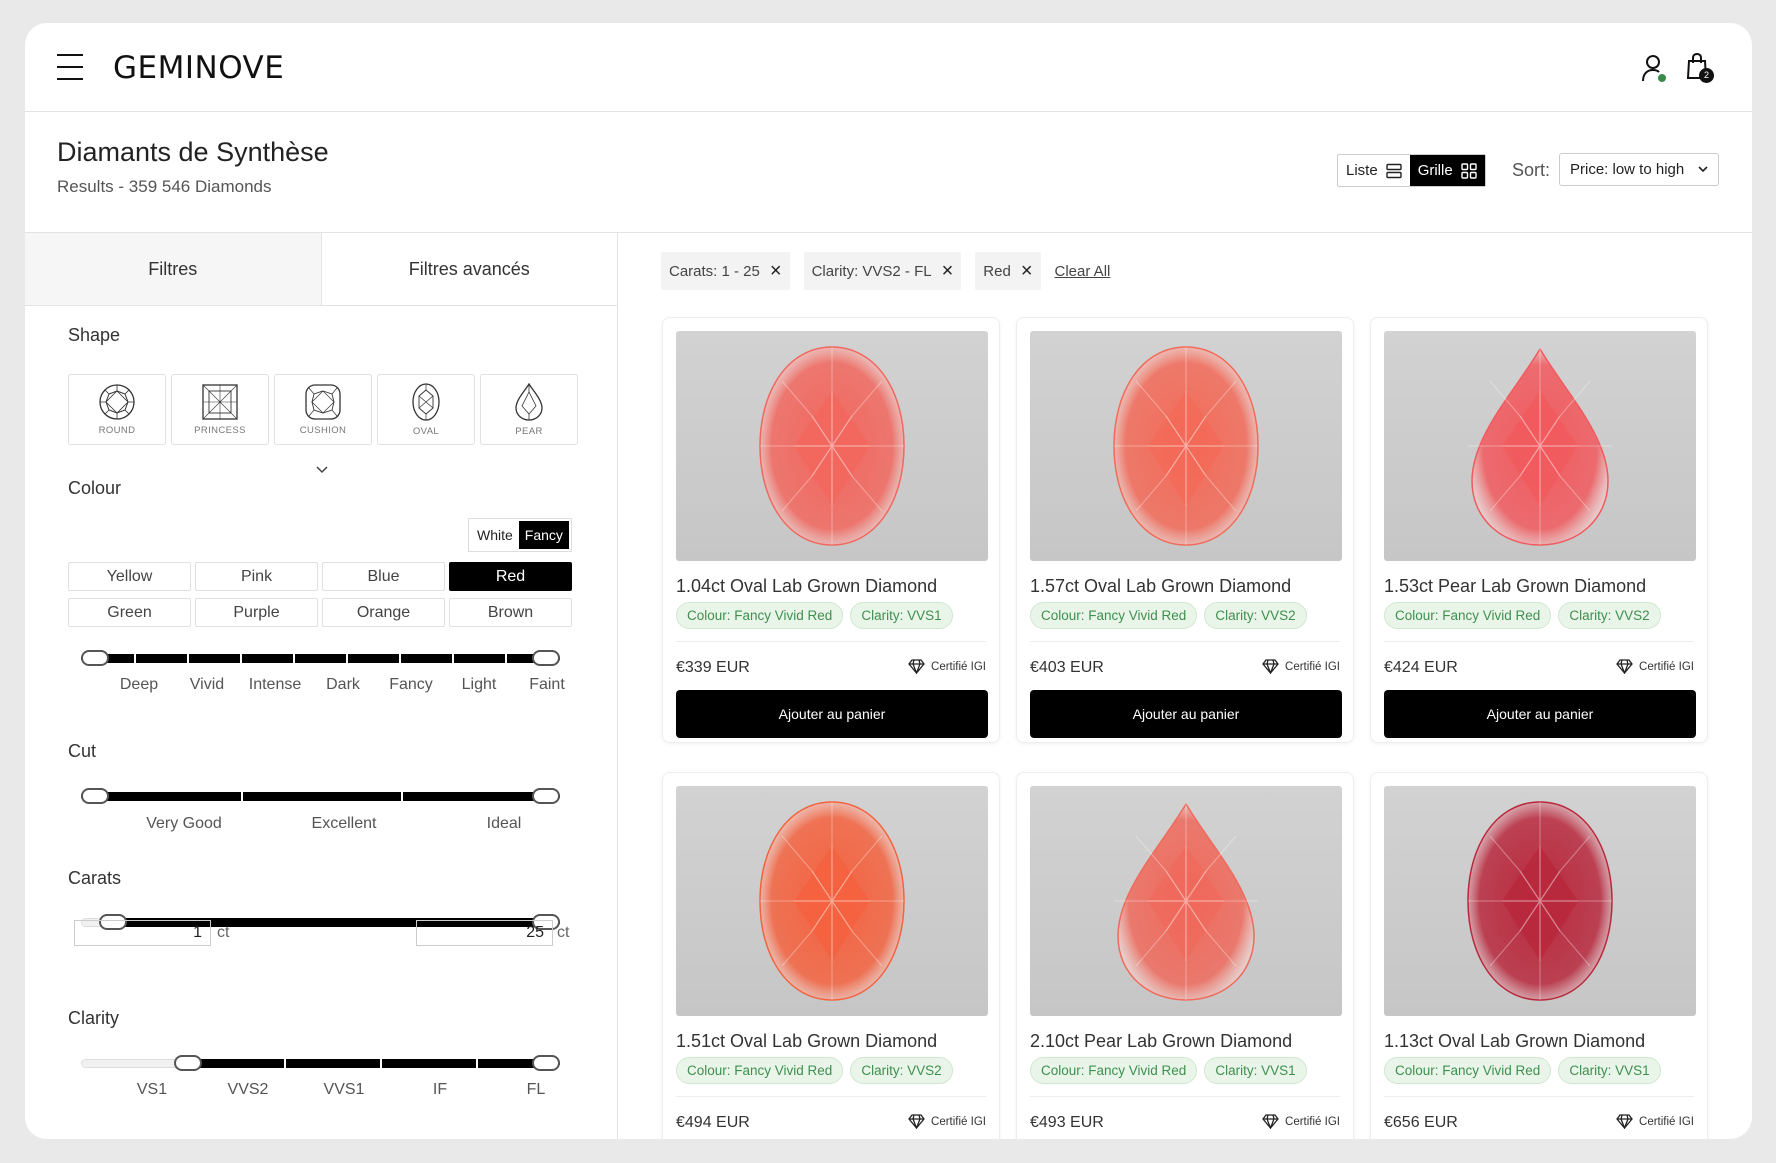 The width and height of the screenshot is (1776, 1163). I want to click on shape-oval: OVAL, so click(426, 409).